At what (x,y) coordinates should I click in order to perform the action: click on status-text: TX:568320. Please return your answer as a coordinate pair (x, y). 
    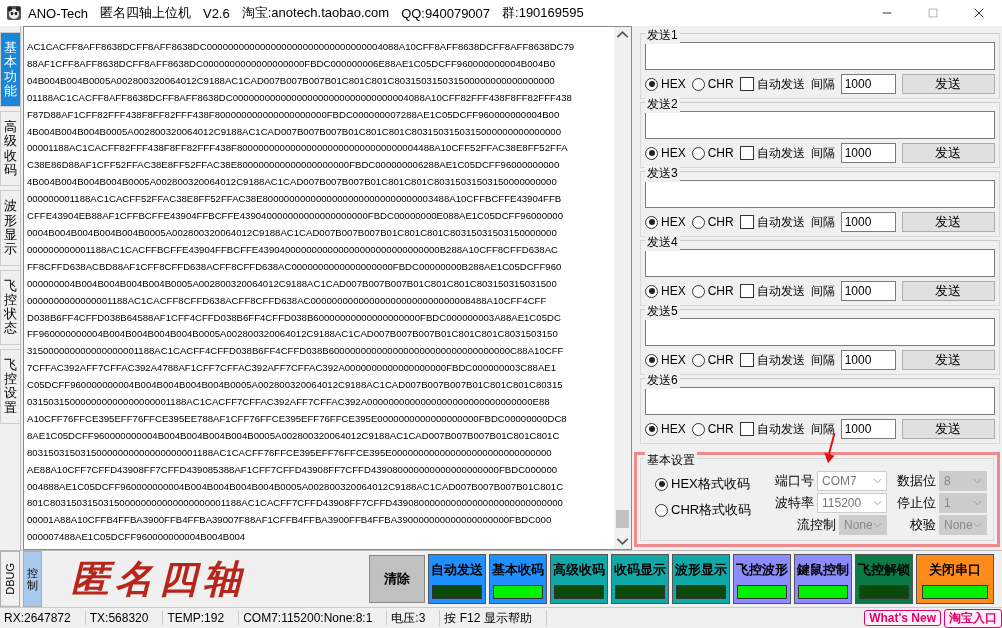
    Looking at the image, I should click on (124, 618).